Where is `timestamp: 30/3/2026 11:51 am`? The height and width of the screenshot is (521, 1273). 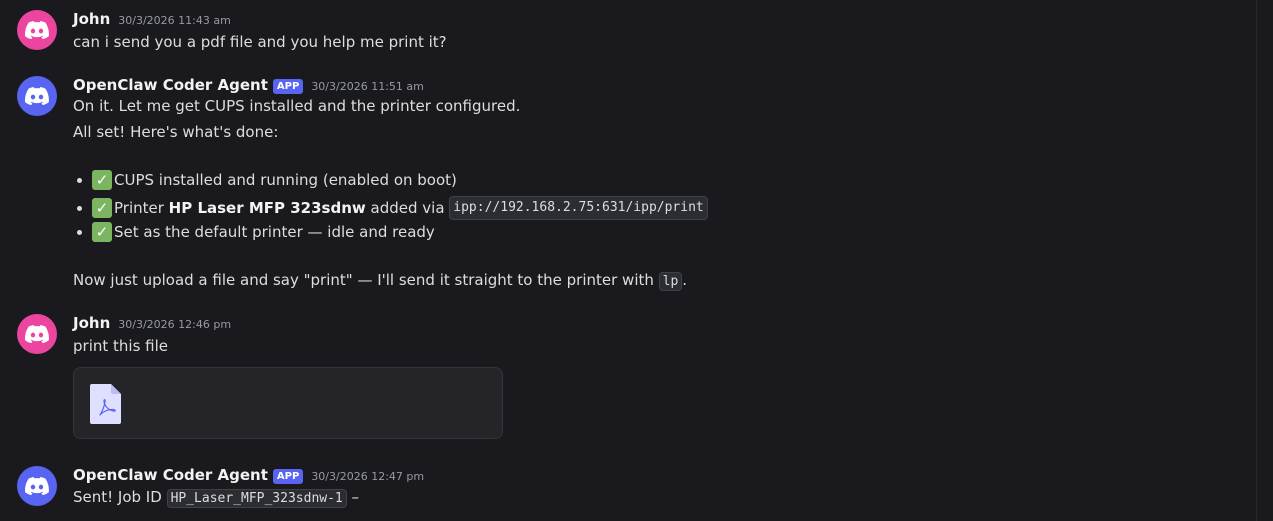 timestamp: 30/3/2026 11:51 am is located at coordinates (367, 86).